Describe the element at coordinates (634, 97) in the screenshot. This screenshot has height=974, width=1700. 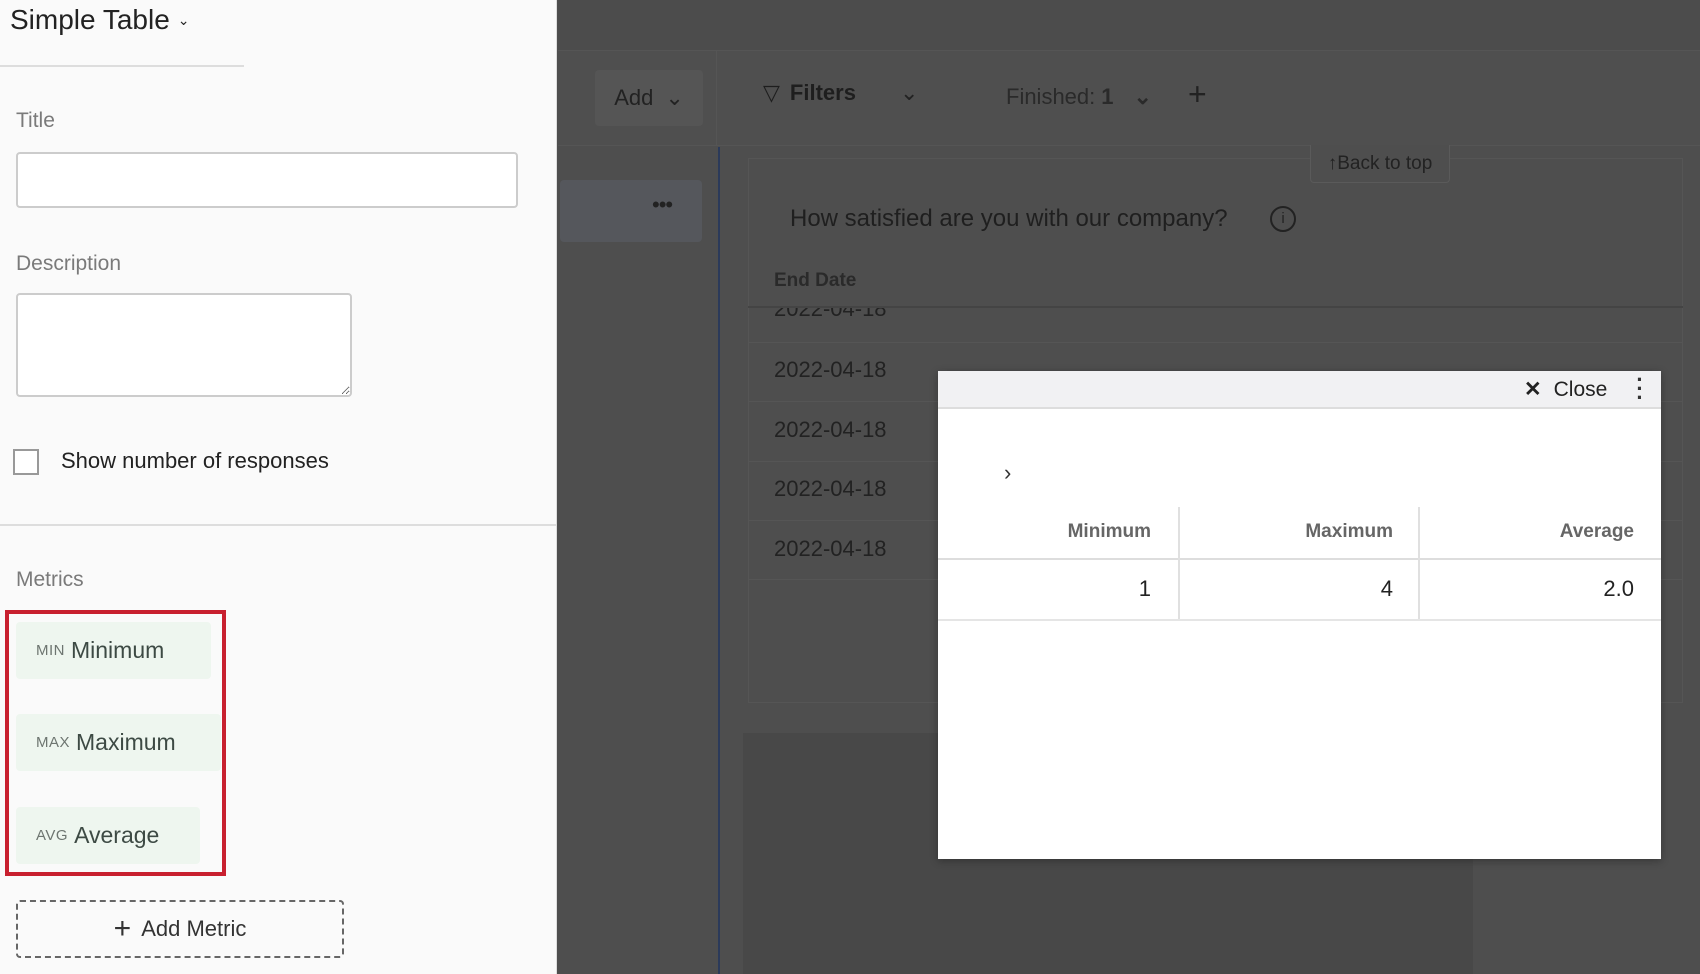
I see `add-label: Add` at that location.